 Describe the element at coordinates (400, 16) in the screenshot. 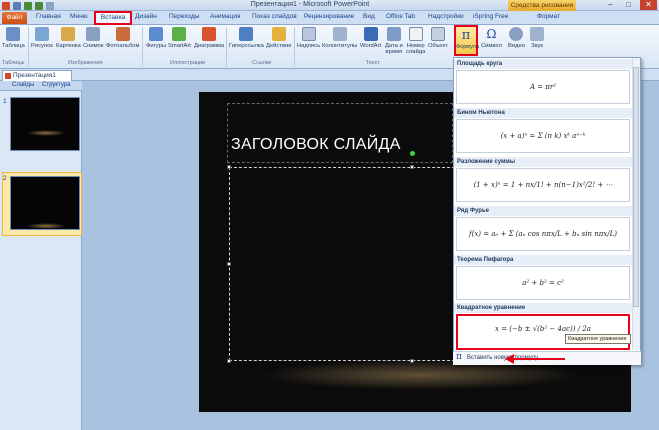

I see `tab-office-tab: Office Tab` at that location.